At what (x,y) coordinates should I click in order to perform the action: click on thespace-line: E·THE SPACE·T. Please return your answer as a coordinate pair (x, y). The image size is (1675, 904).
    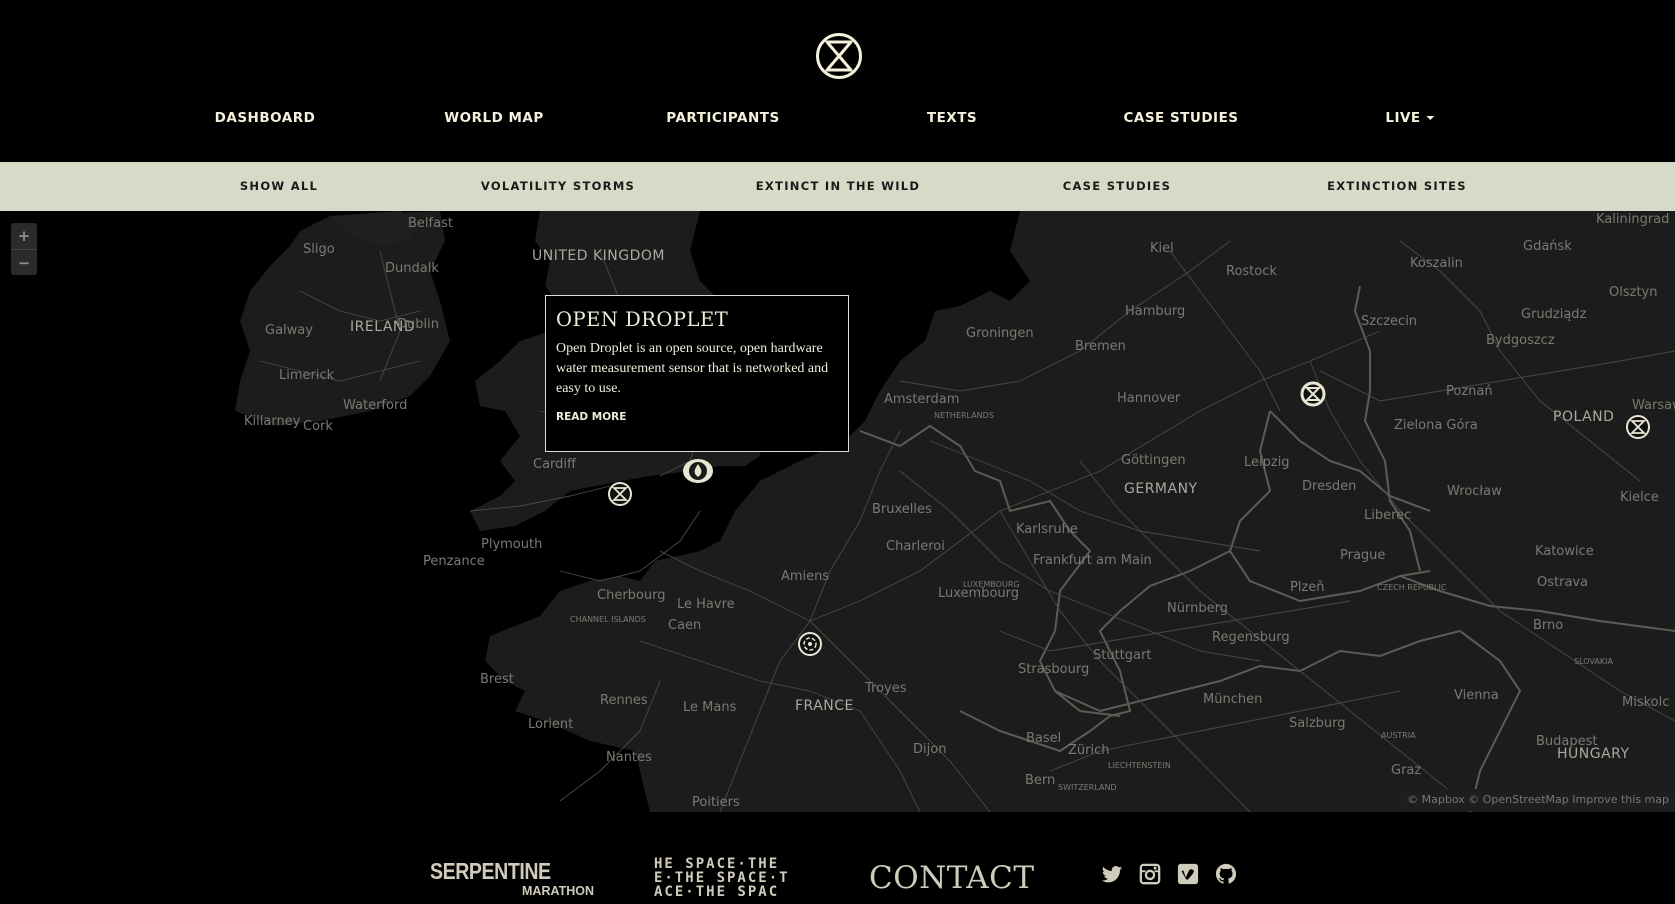
    Looking at the image, I should click on (722, 878).